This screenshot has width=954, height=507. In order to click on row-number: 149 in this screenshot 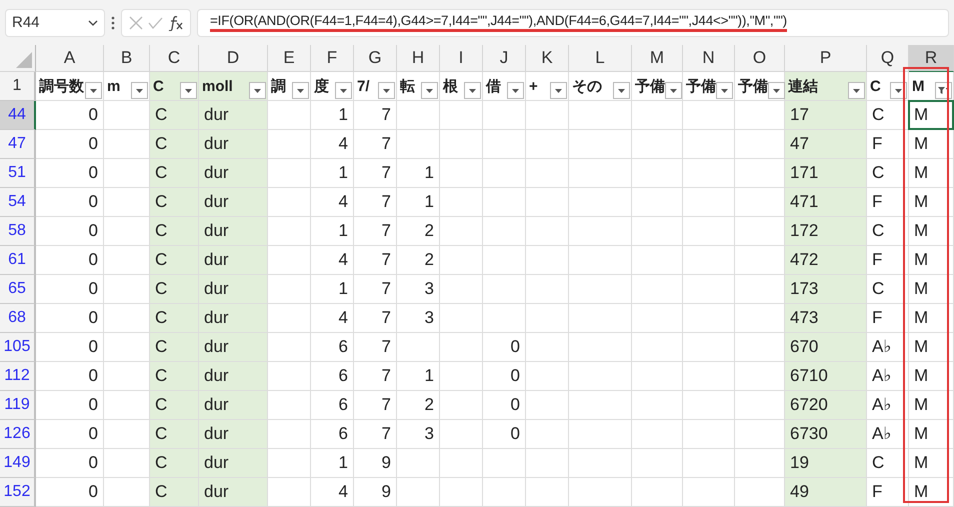, I will do `click(18, 463)`.